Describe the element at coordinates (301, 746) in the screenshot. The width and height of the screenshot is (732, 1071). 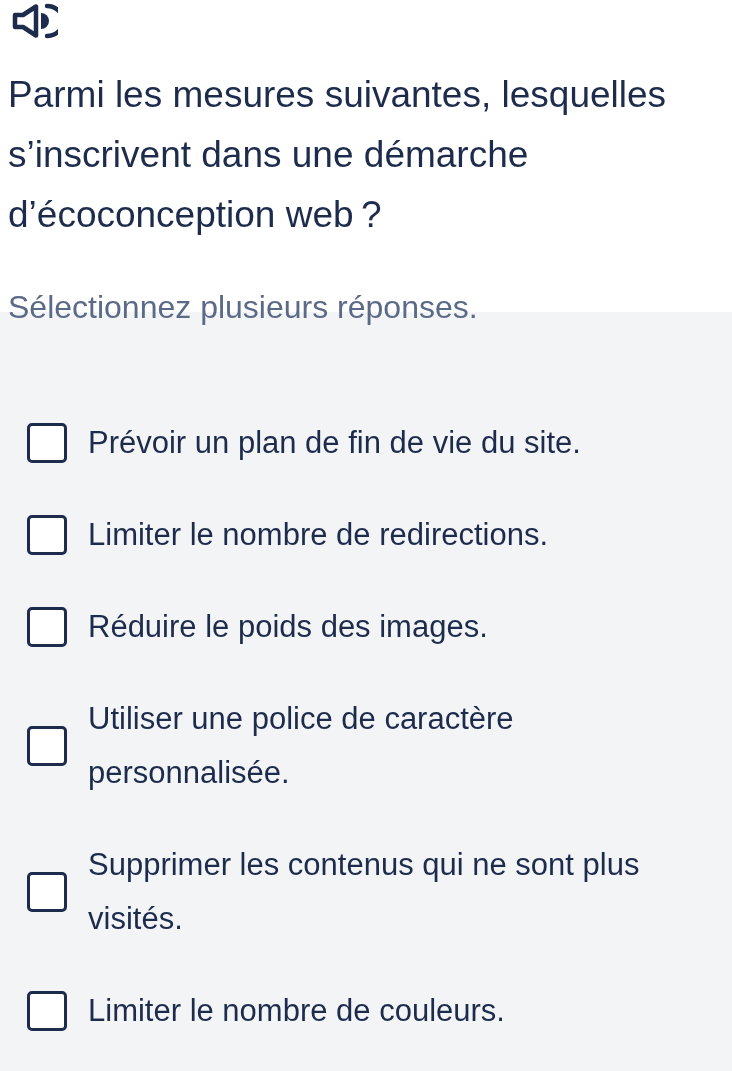
I see `option-label: Utiliser une police de caractère personnalisée.` at that location.